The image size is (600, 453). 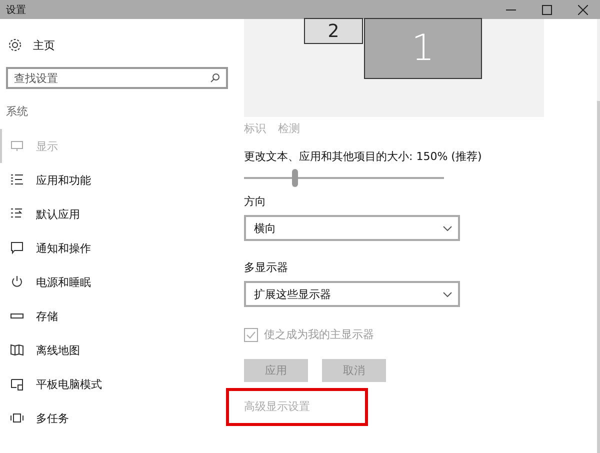 I want to click on orientation-label: 方向, so click(x=255, y=202).